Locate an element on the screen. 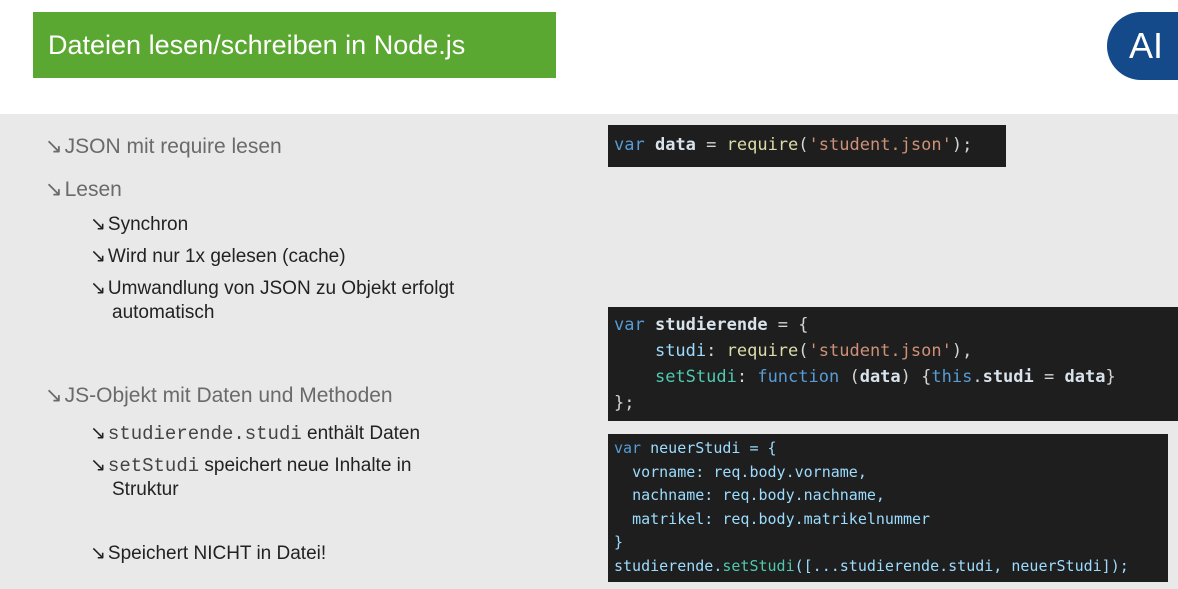  code-token: matrikel: req.body.matrikelnummer is located at coordinates (781, 518).